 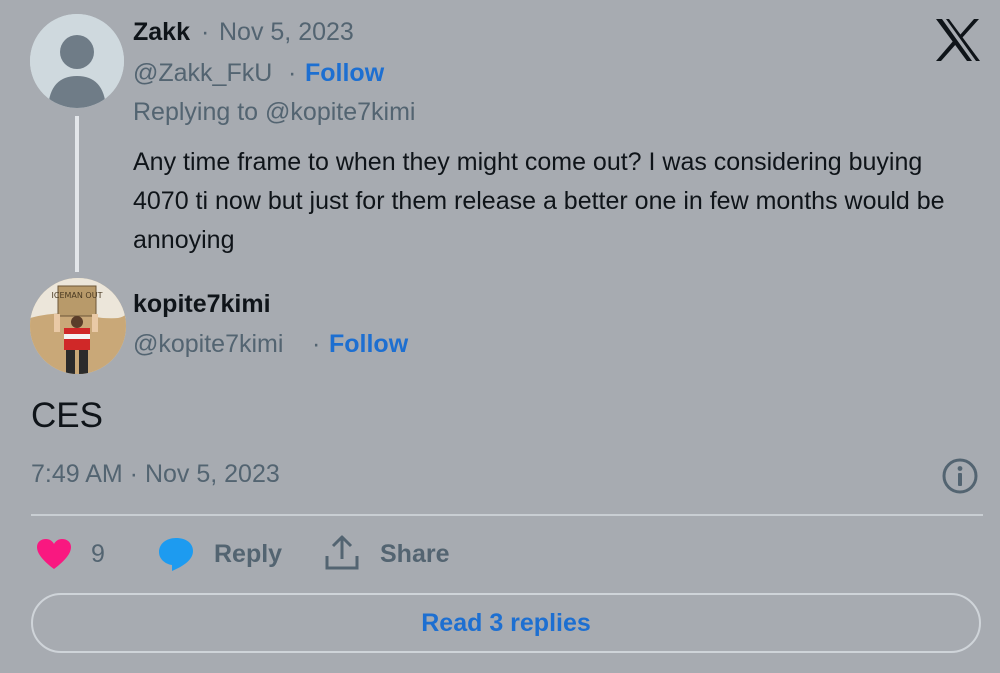 I want to click on share-button: Share, so click(x=414, y=554).